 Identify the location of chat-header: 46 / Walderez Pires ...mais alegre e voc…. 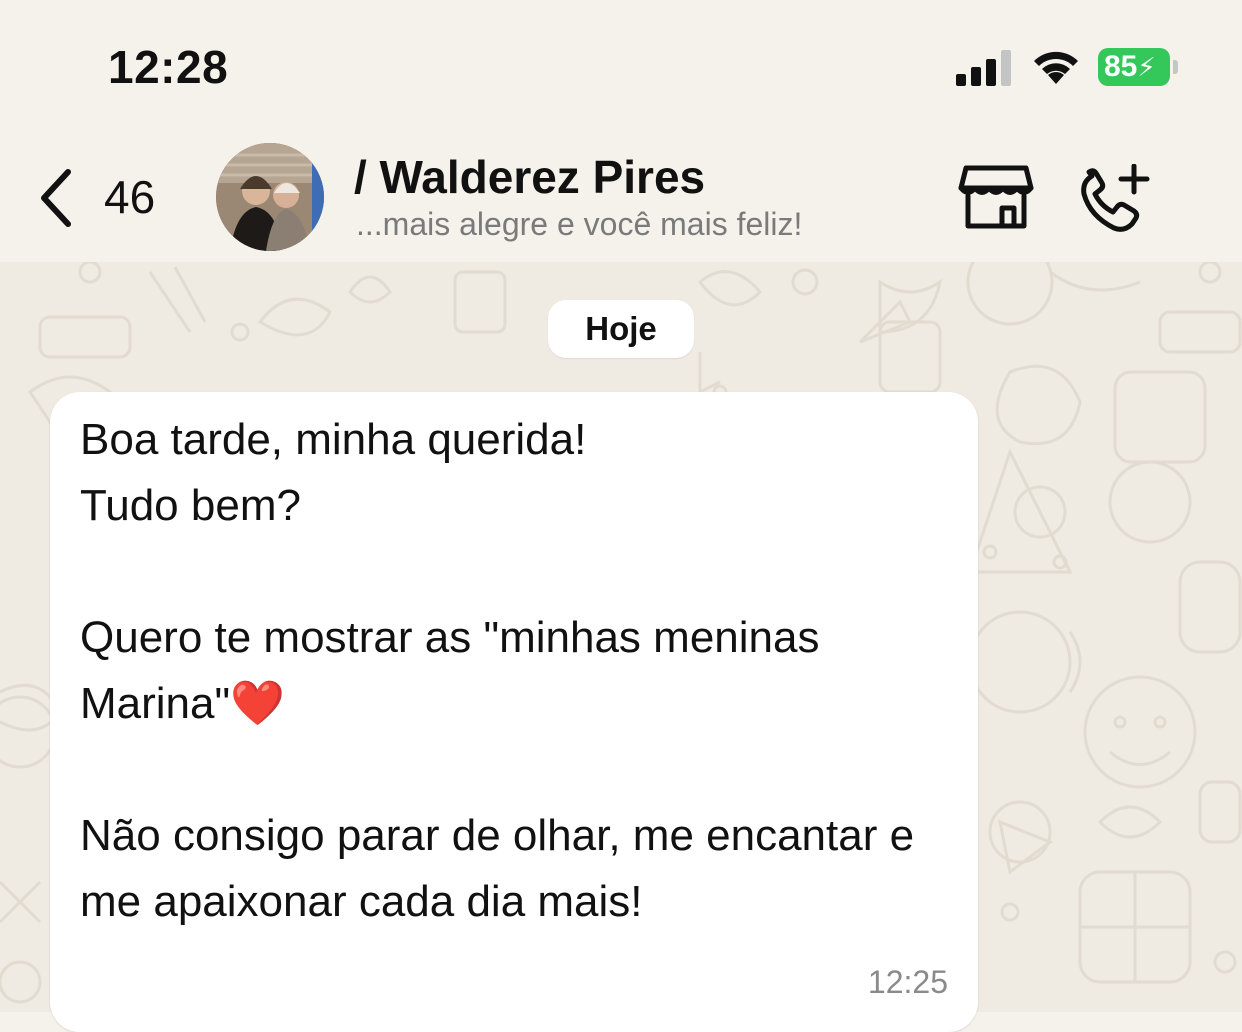
(621, 196).